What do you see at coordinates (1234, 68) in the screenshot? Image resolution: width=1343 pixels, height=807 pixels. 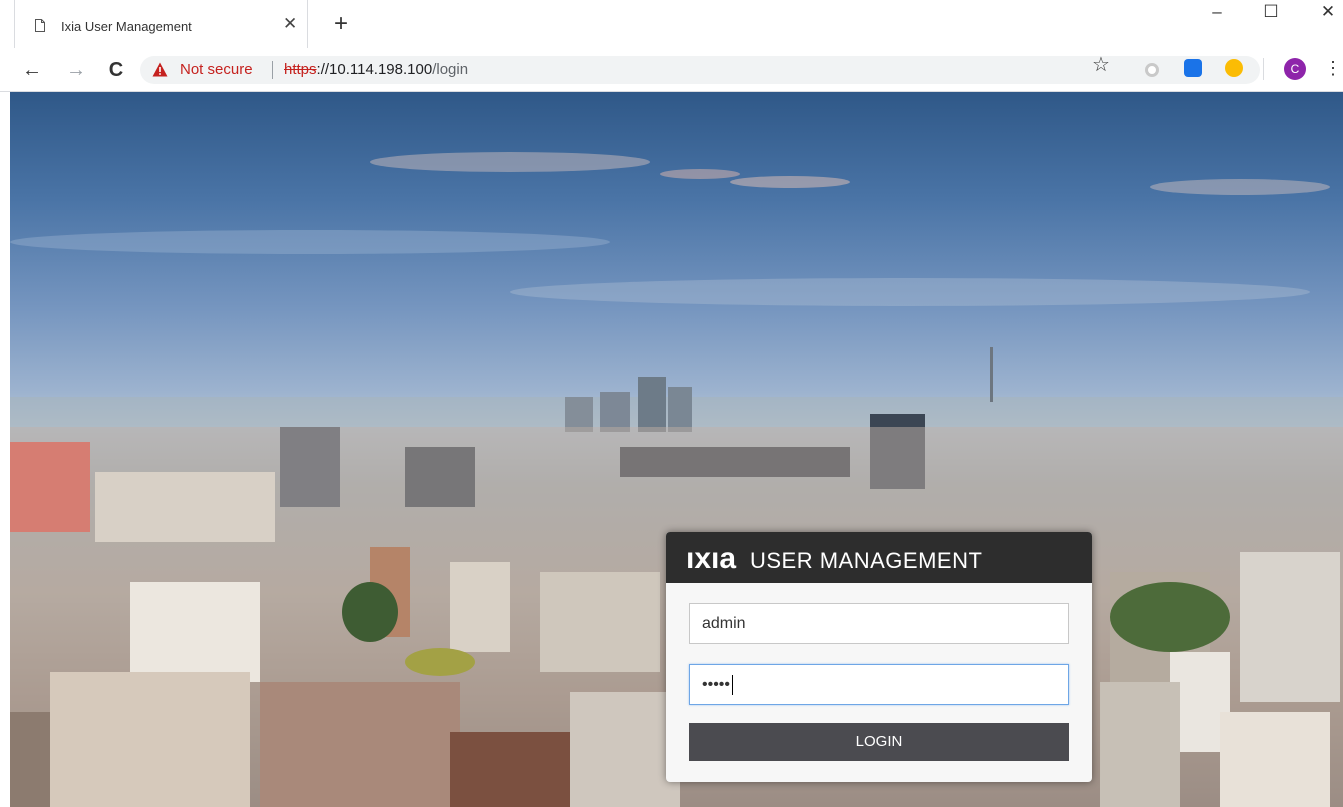 I see `extension-moon-icon` at bounding box center [1234, 68].